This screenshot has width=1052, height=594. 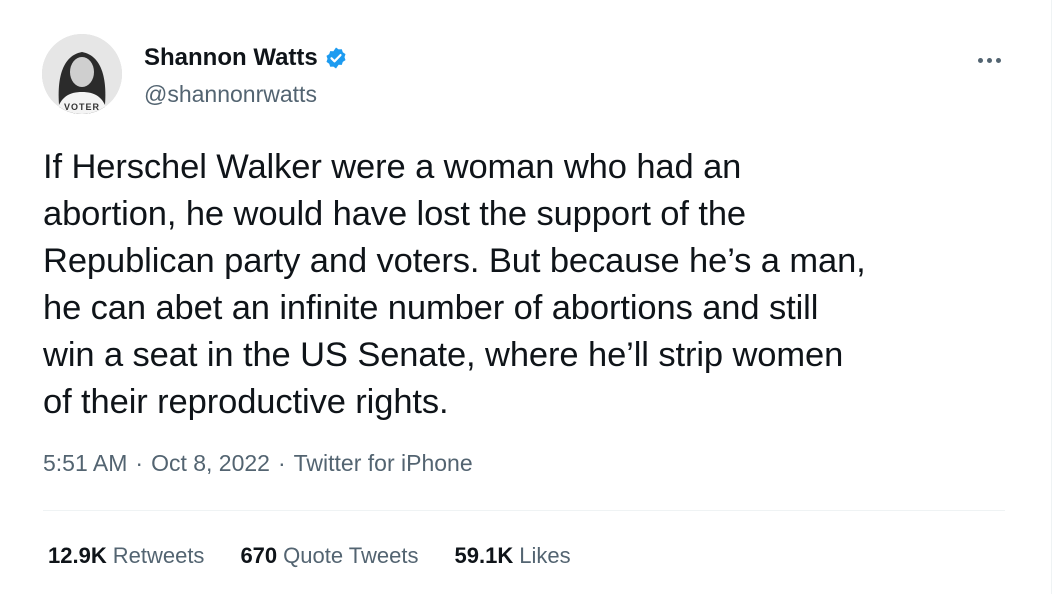 What do you see at coordinates (230, 94) in the screenshot?
I see `author-handle: @shannonrwatts` at bounding box center [230, 94].